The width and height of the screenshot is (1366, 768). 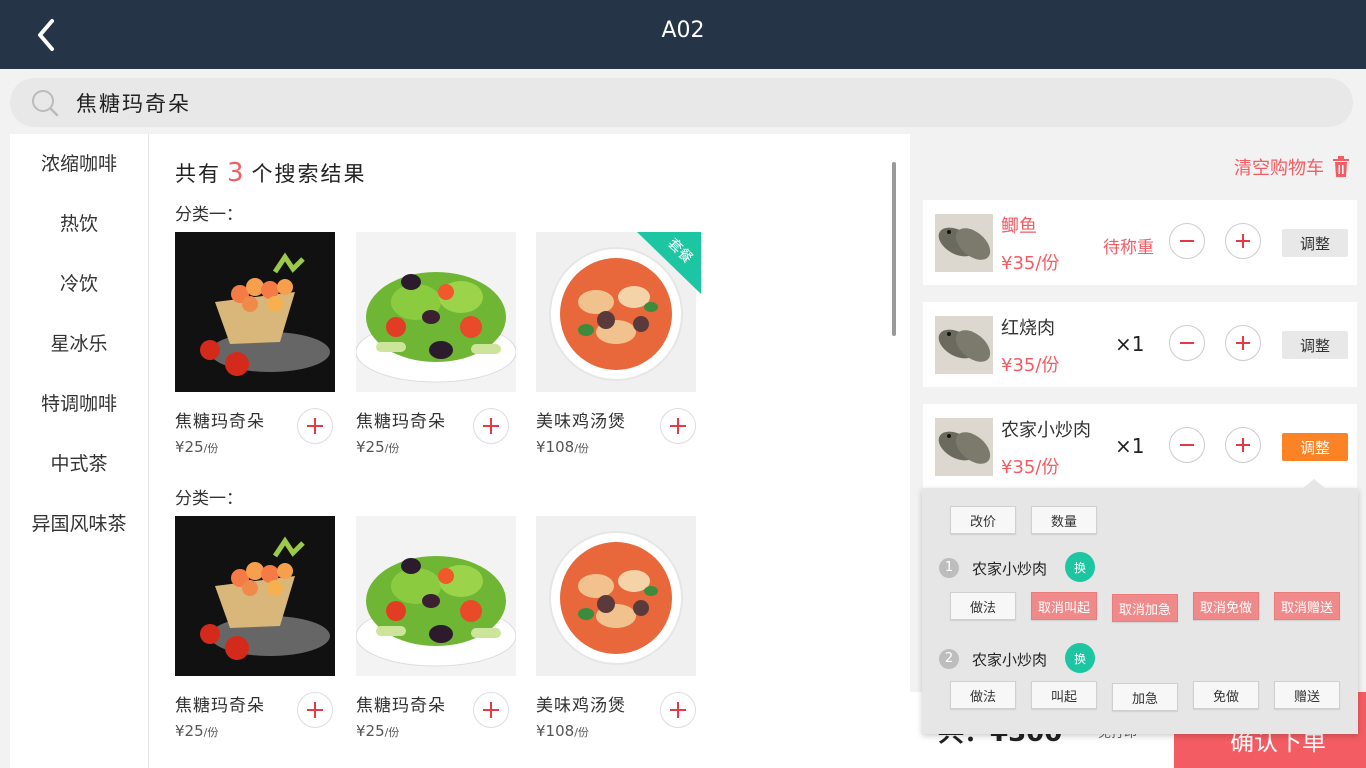 What do you see at coordinates (894, 249) in the screenshot?
I see `results-scrollbar` at bounding box center [894, 249].